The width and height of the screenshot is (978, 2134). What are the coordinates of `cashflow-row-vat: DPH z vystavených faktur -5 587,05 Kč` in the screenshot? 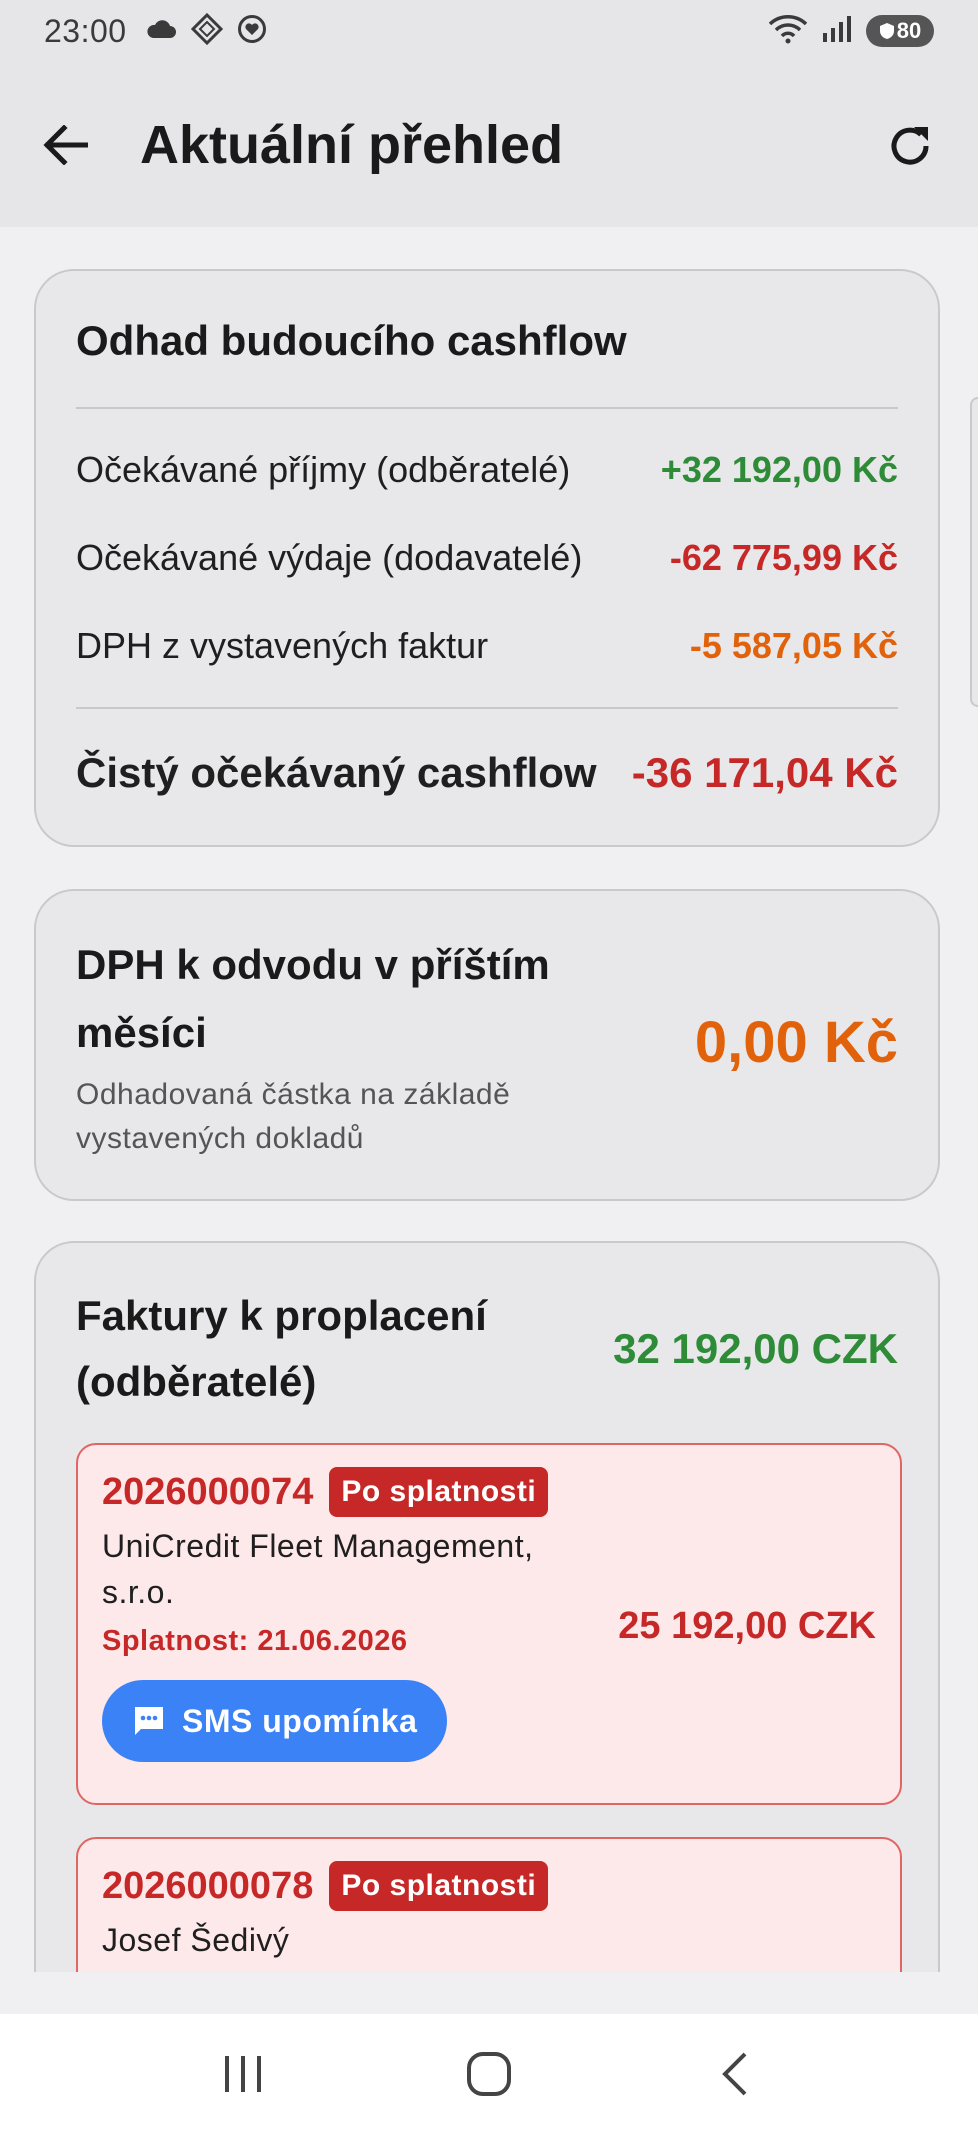 It's located at (487, 646).